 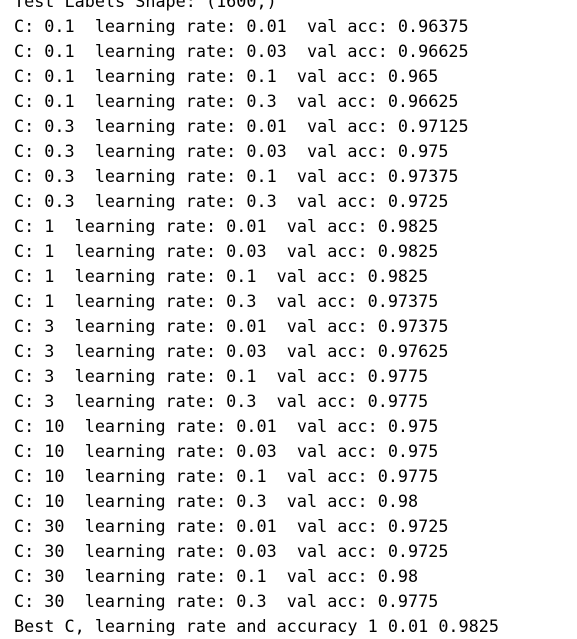 What do you see at coordinates (226, 426) in the screenshot?
I see `console-line-result: C: 10 learning rate: 0.01 val acc: 0.975` at bounding box center [226, 426].